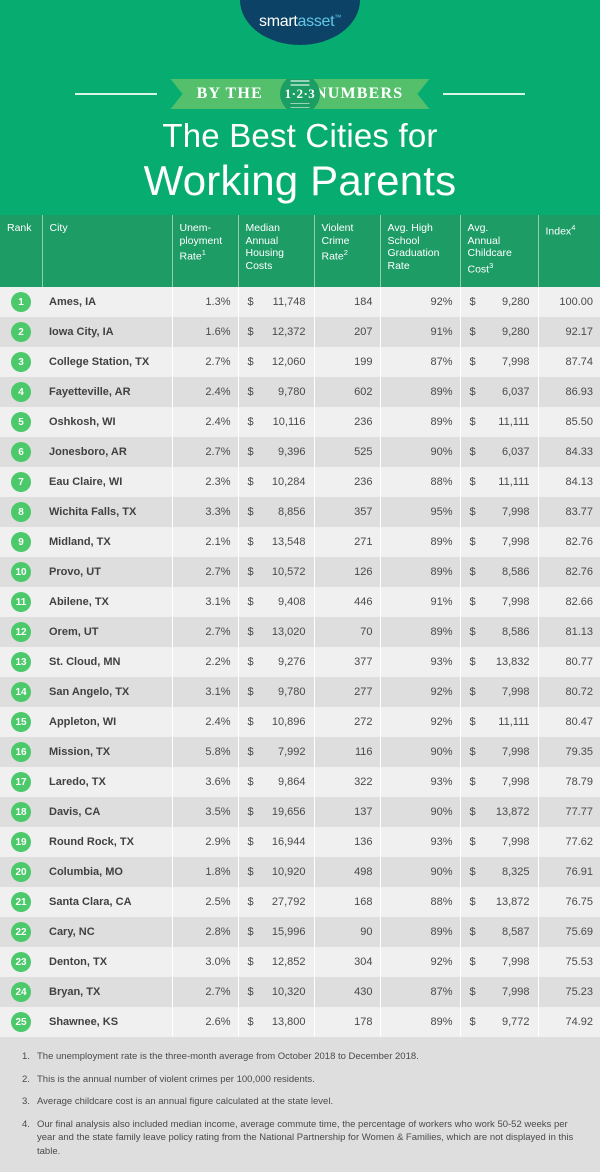 Image resolution: width=600 pixels, height=1172 pixels. Describe the element at coordinates (21, 842) in the screenshot. I see `rank-cell: 19` at that location.